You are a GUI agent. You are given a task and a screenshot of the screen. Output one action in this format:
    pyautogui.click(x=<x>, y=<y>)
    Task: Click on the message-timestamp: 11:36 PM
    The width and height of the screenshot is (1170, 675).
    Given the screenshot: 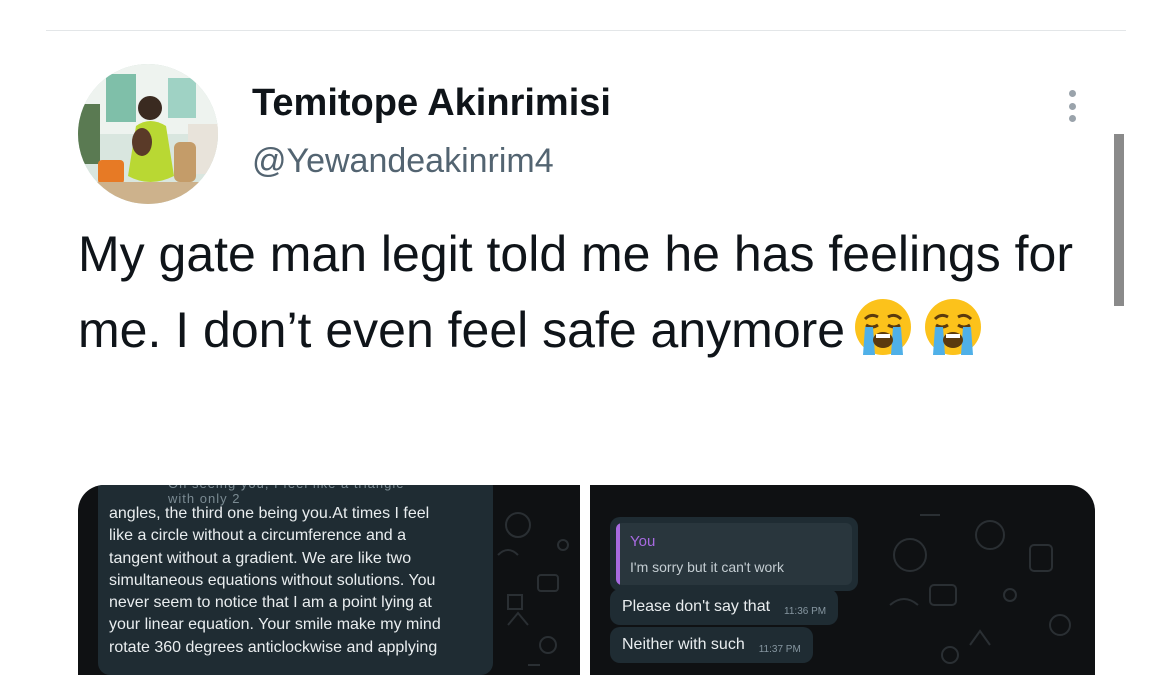 What is the action you would take?
    pyautogui.click(x=805, y=611)
    